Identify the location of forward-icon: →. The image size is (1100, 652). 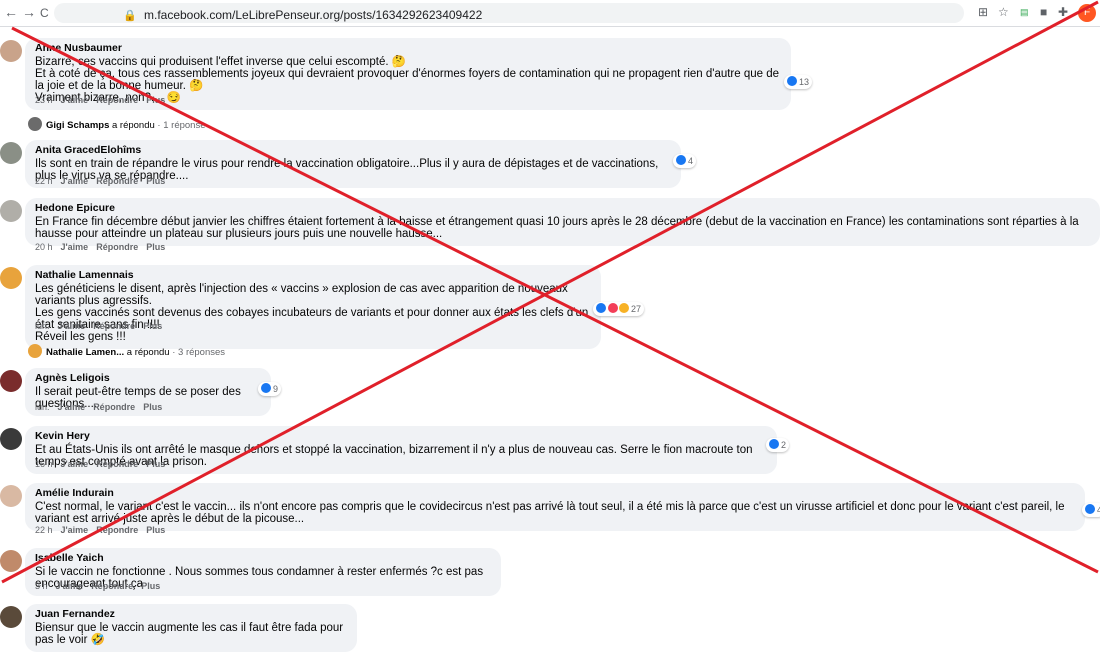
(29, 12).